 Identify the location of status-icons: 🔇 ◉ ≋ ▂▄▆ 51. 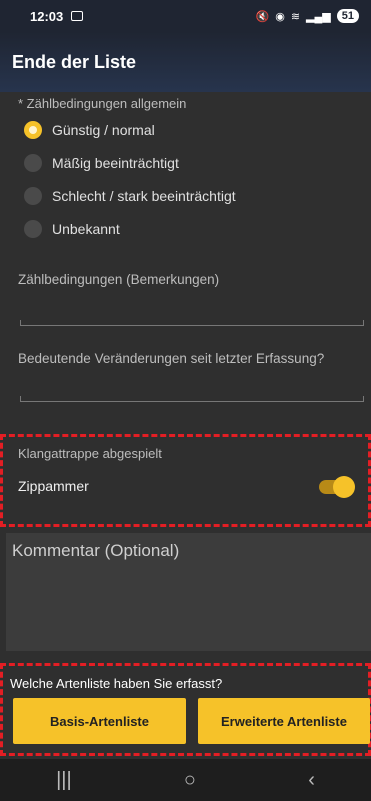
(307, 16).